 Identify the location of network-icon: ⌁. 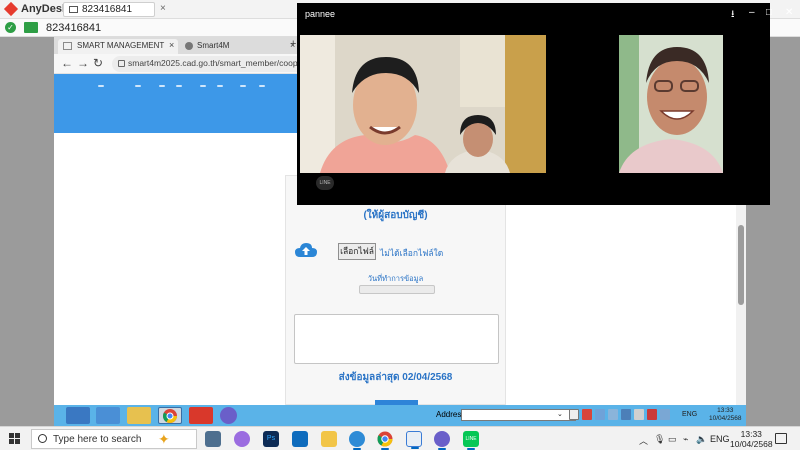
(685, 439).